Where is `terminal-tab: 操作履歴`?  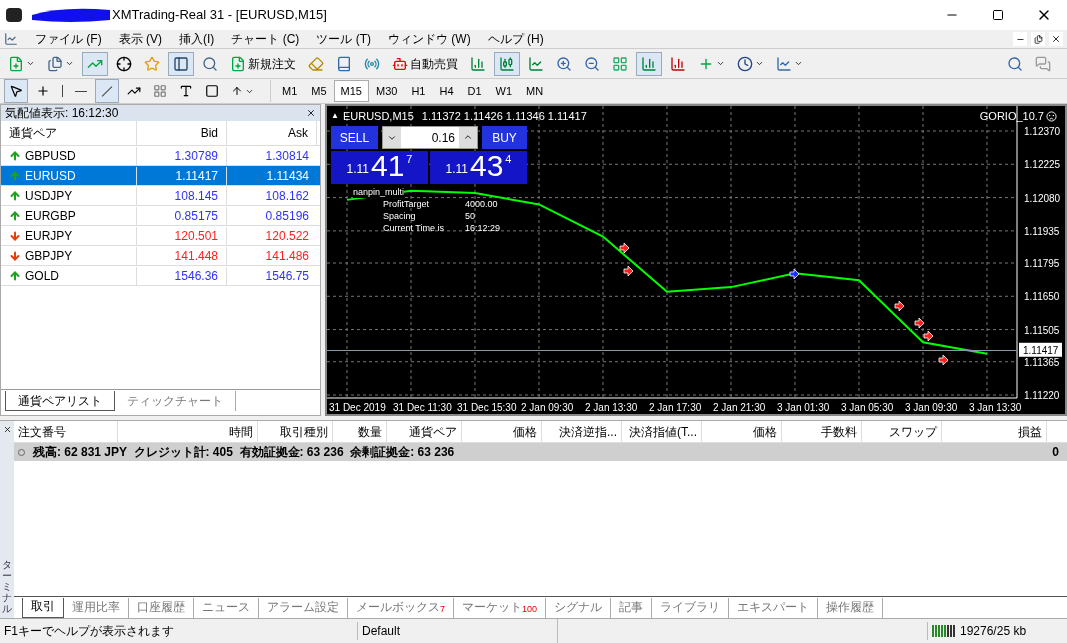 terminal-tab: 操作履歴 is located at coordinates (851, 608).